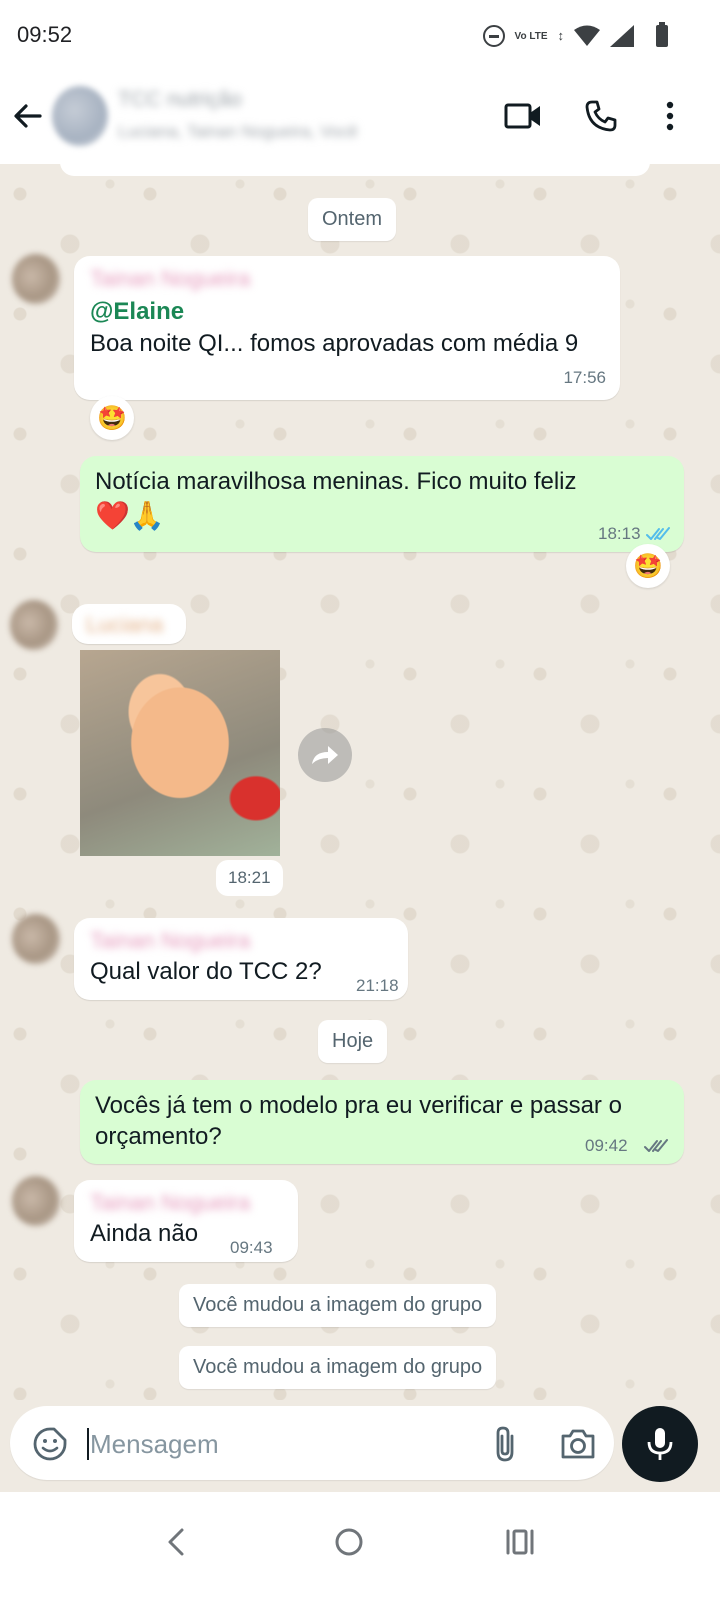 This screenshot has width=720, height=1600. Describe the element at coordinates (493, 36) in the screenshot. I see `do-not-disturb-icon` at that location.